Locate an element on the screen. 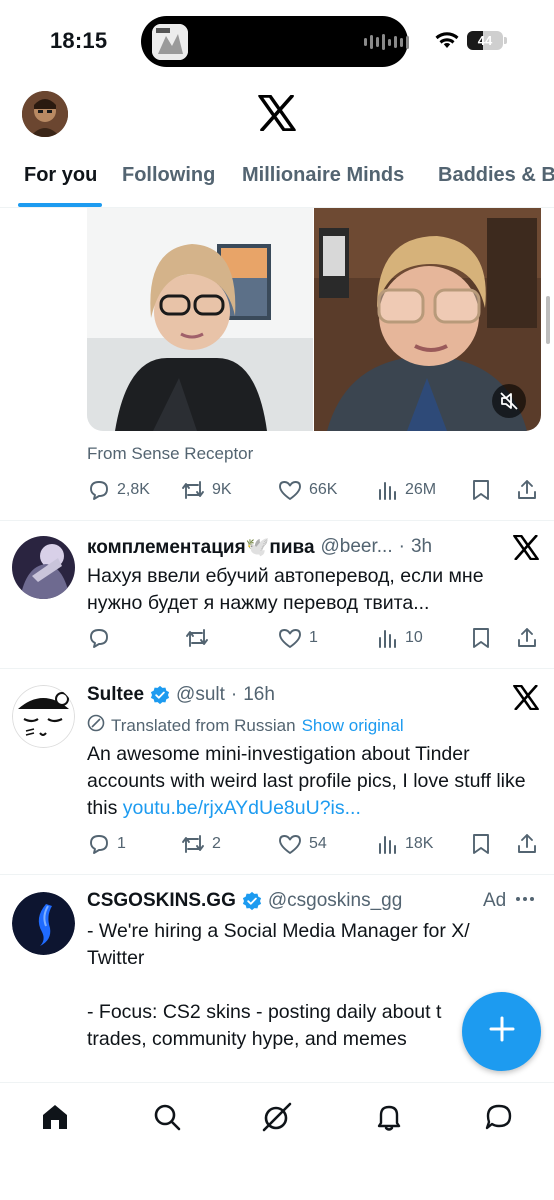  like-button: 54 is located at coordinates (302, 844).